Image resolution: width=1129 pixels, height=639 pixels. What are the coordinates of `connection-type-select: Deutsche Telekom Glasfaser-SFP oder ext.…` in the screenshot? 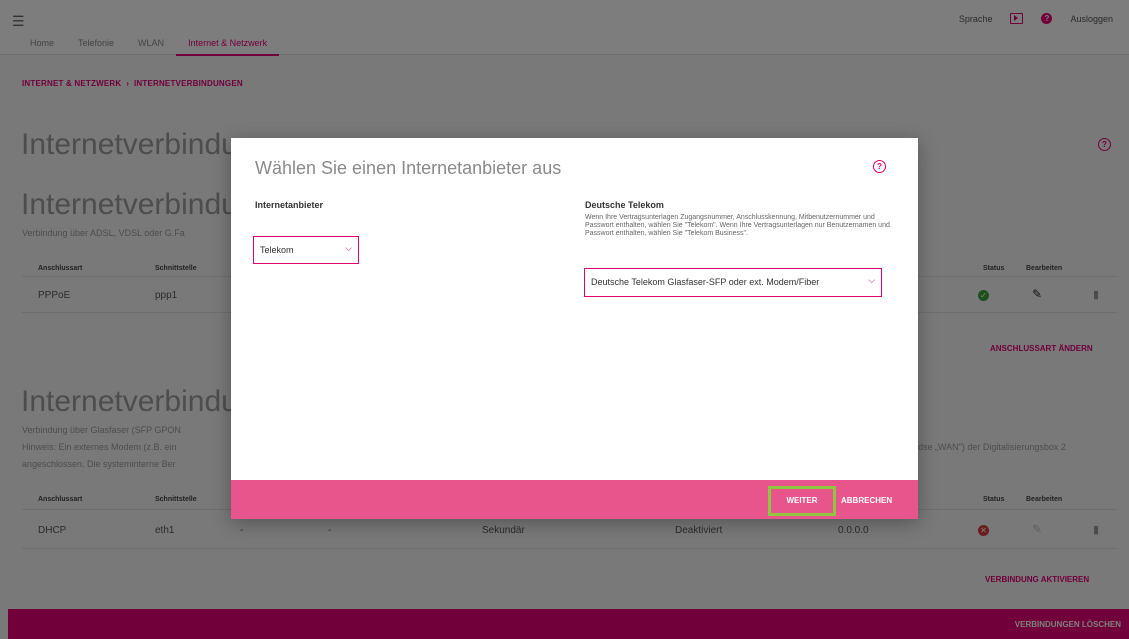 It's located at (733, 282).